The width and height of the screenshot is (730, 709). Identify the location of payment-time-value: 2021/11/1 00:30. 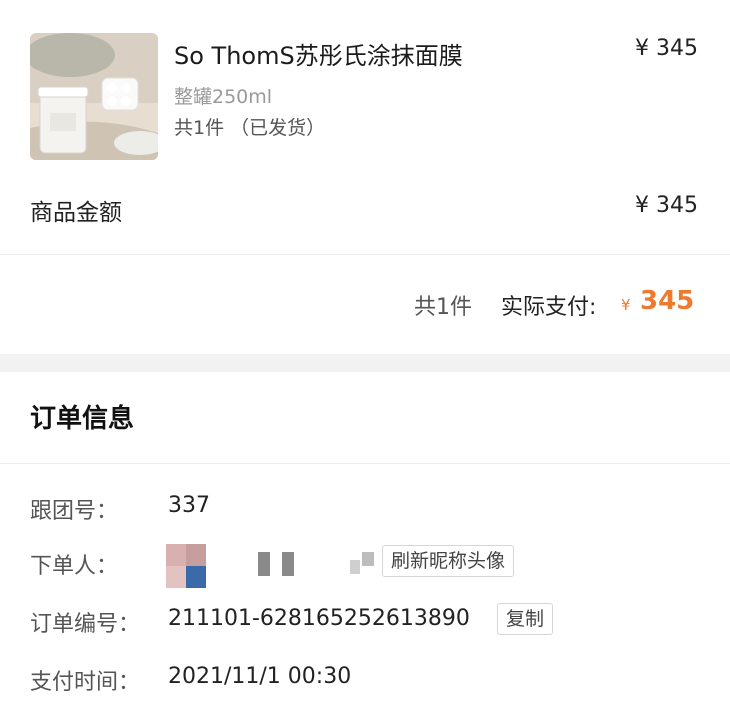
(260, 676).